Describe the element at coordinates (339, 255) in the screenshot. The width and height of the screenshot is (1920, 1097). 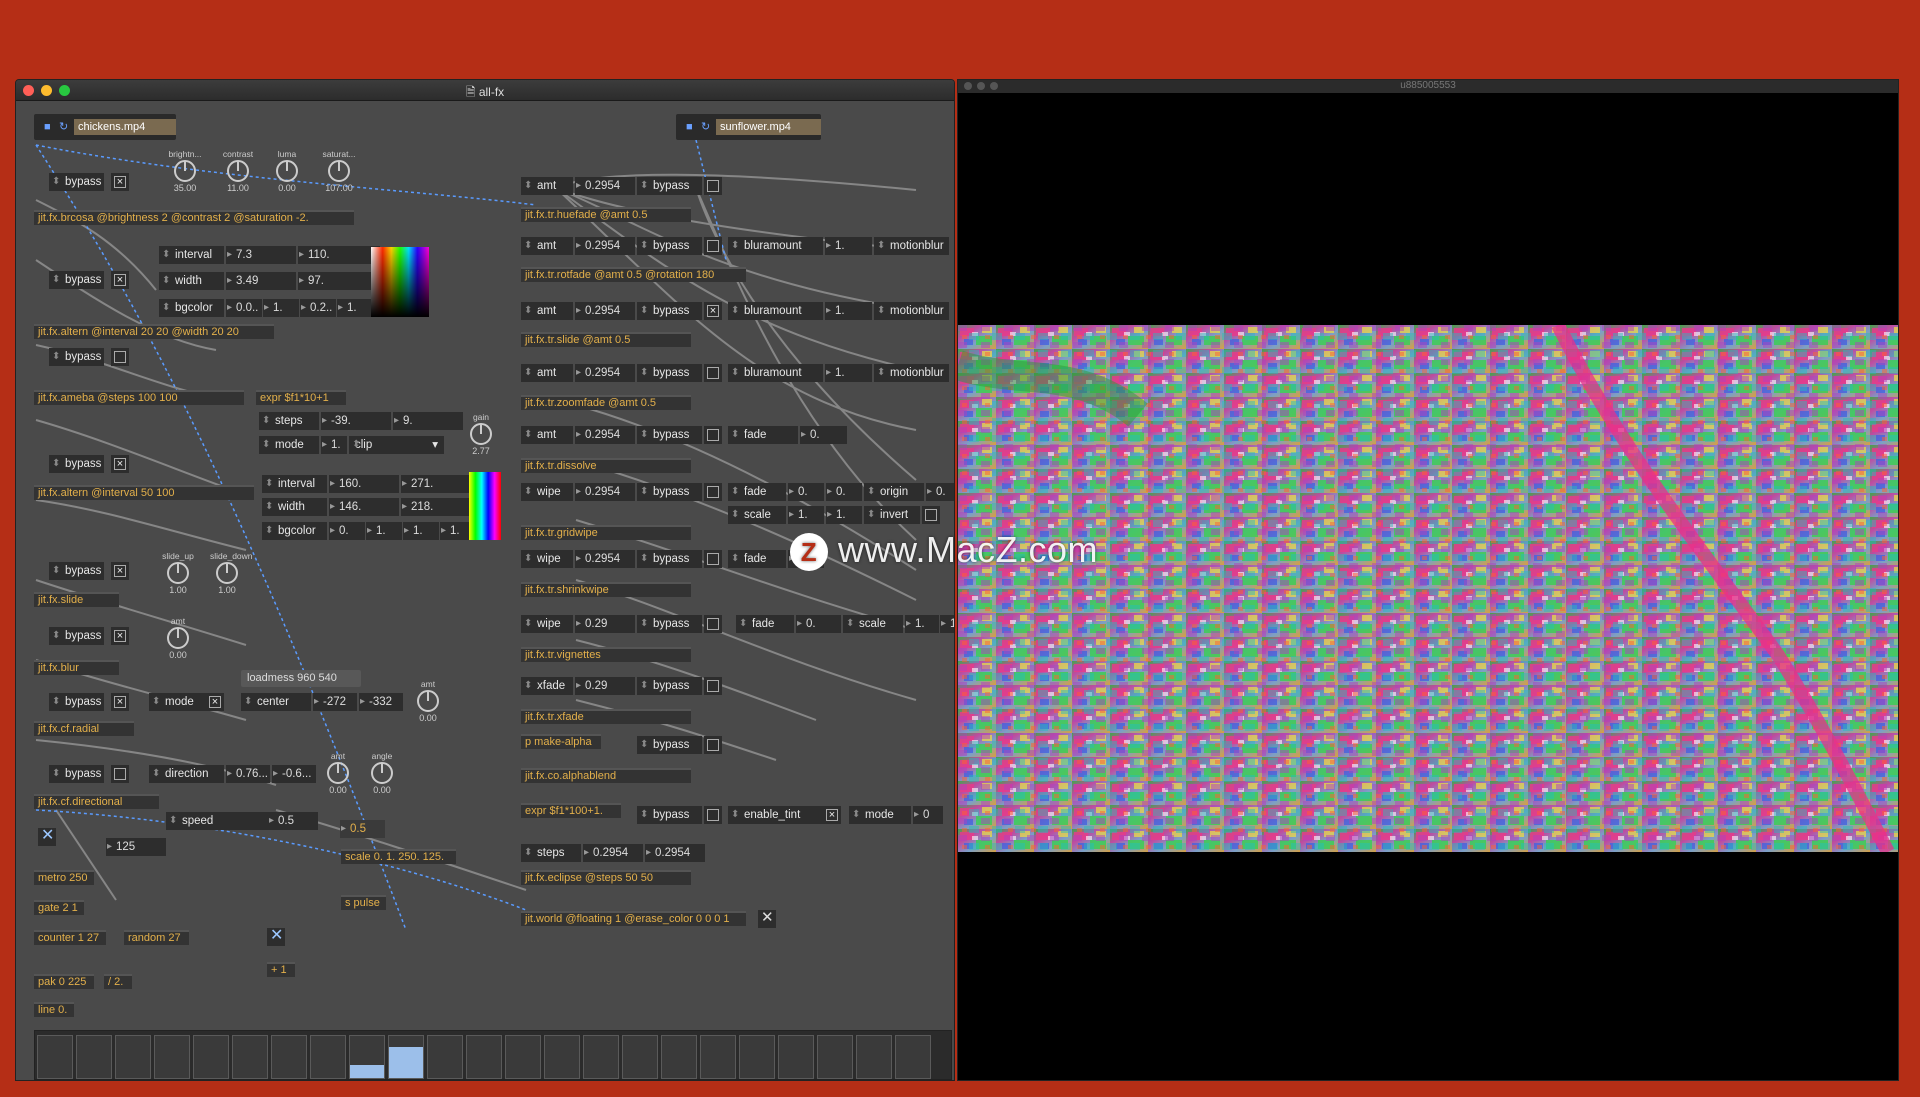
I see `interval-number-2: 110.` at that location.